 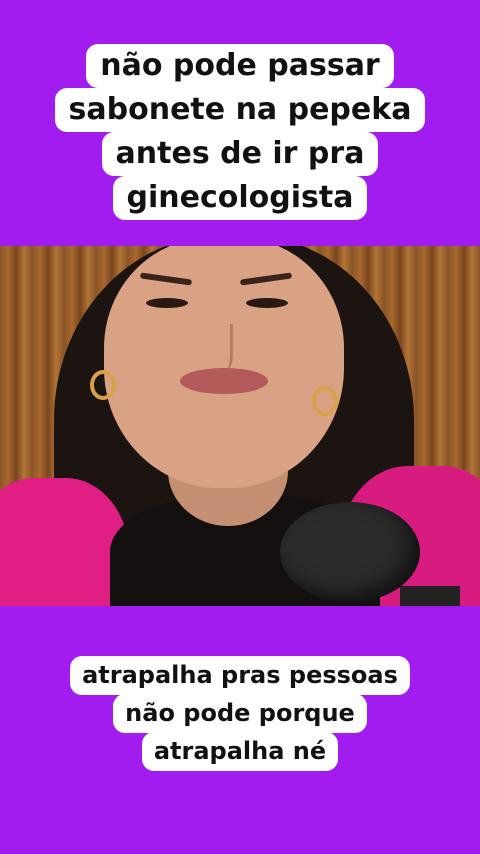 What do you see at coordinates (240, 198) in the screenshot?
I see `caption-line: ginecologista` at bounding box center [240, 198].